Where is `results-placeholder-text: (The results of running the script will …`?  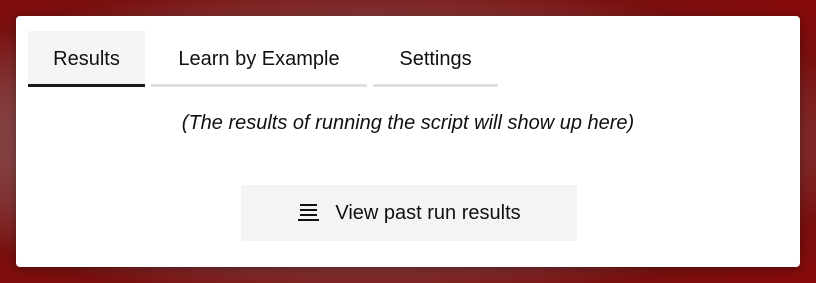 results-placeholder-text: (The results of running the script will … is located at coordinates (408, 123).